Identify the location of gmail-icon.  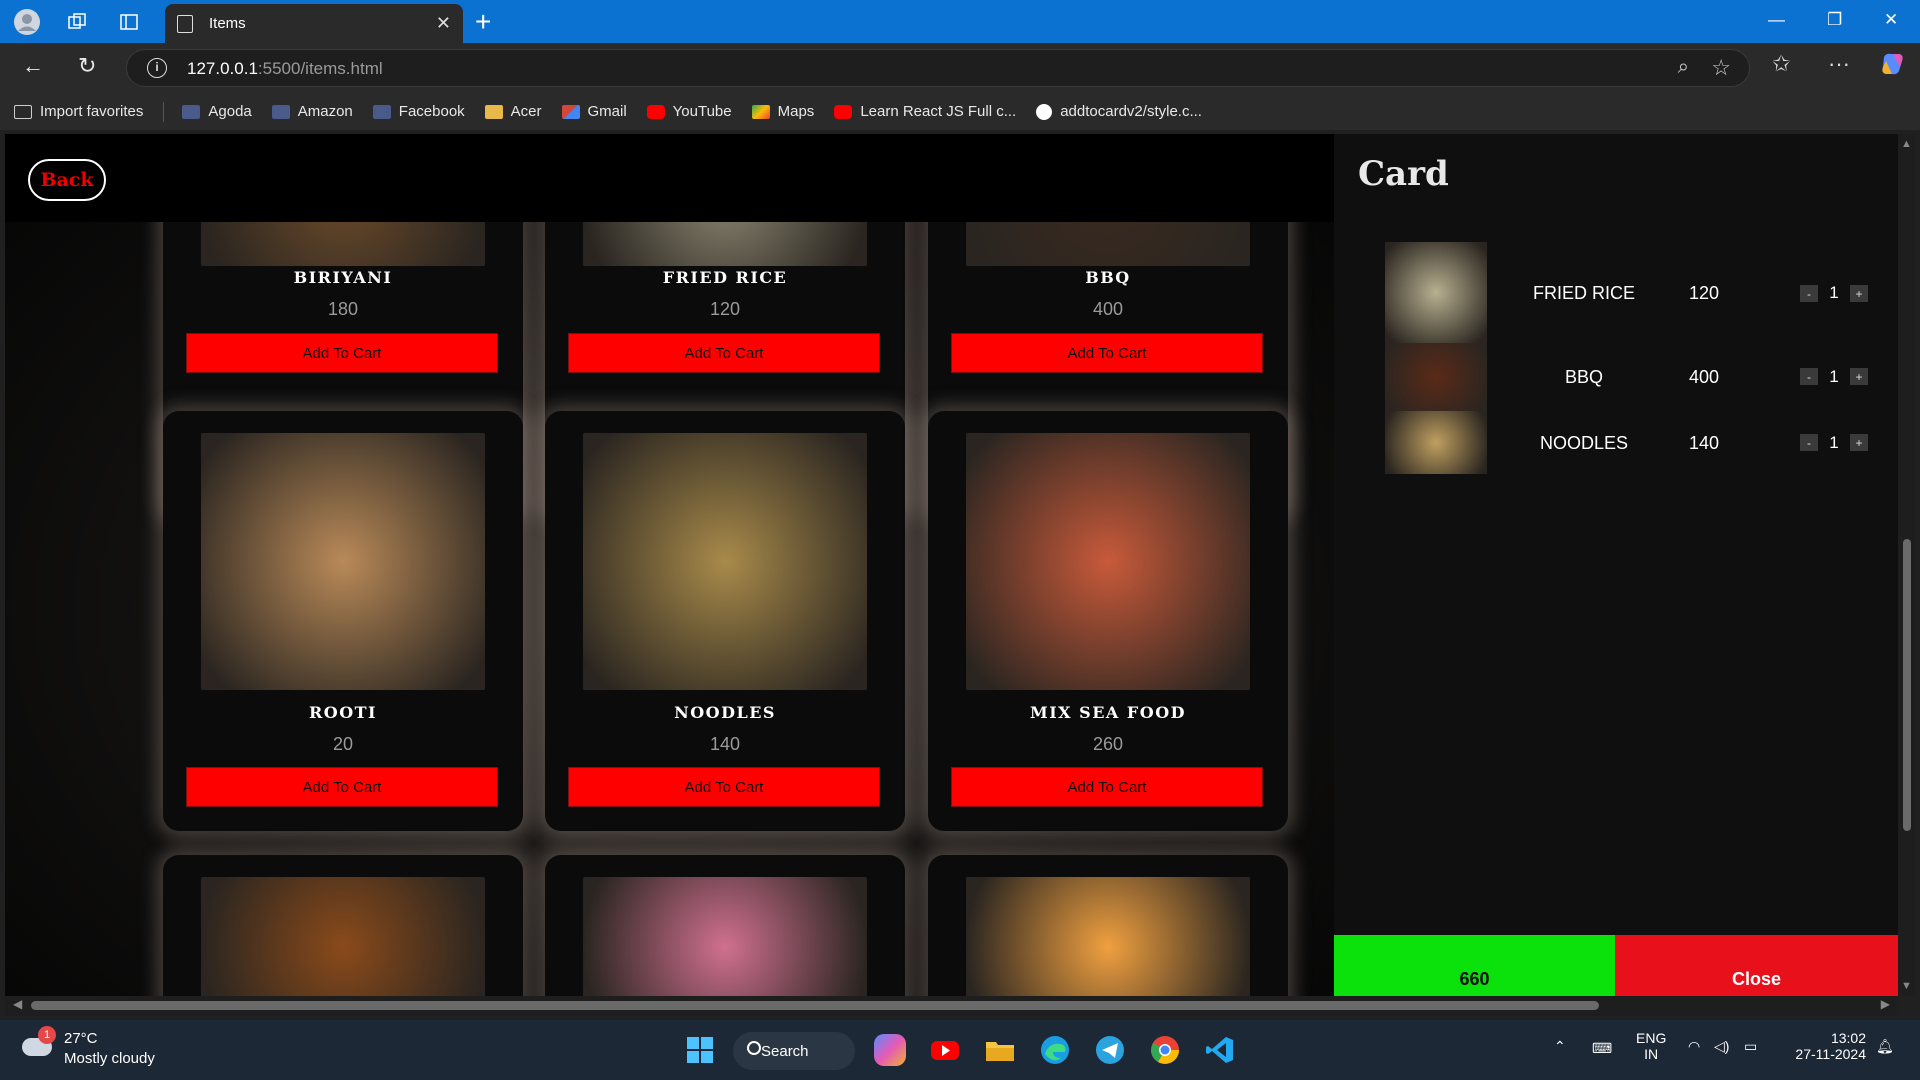
(570, 111).